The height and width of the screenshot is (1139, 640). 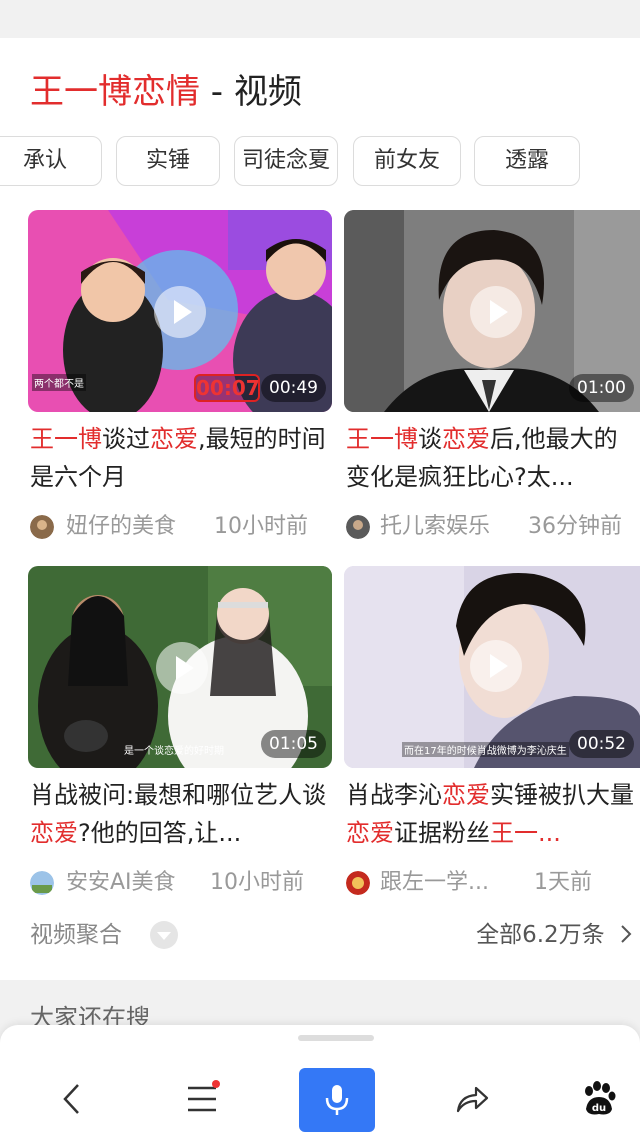 I want to click on svg-text: du, so click(x=599, y=1108).